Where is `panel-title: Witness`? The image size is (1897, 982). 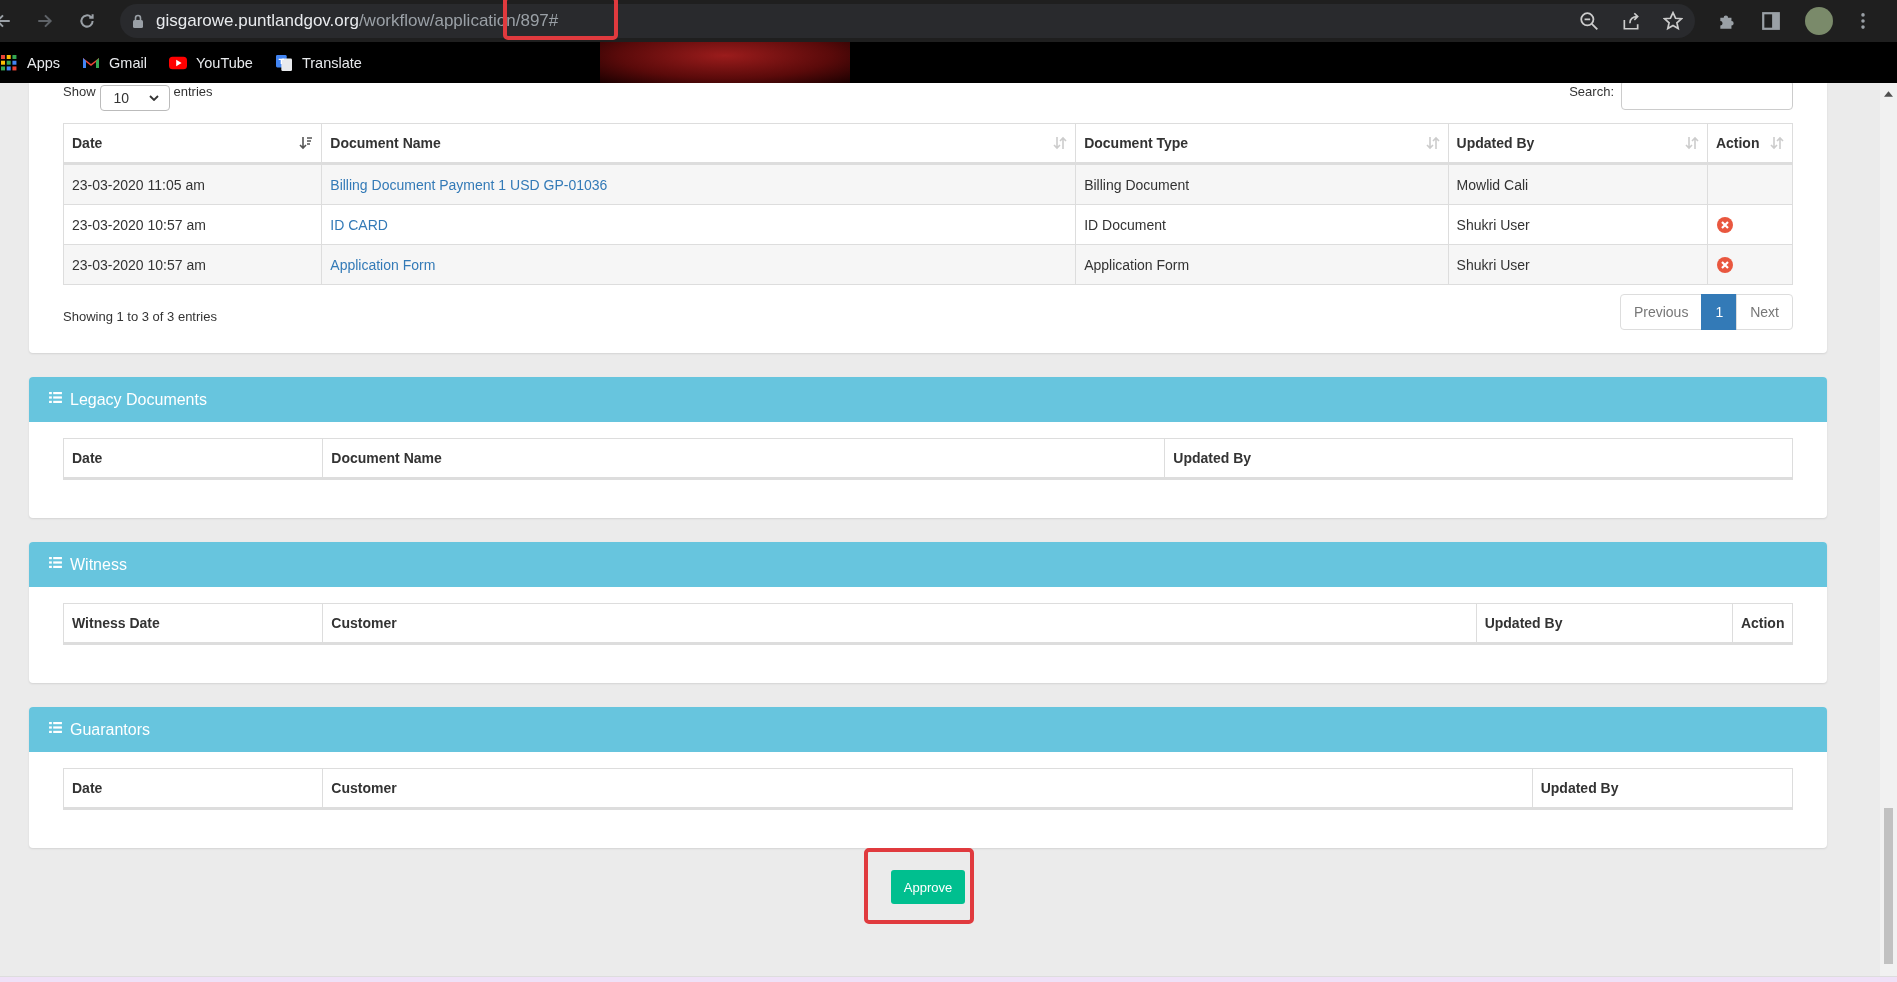 panel-title: Witness is located at coordinates (98, 564).